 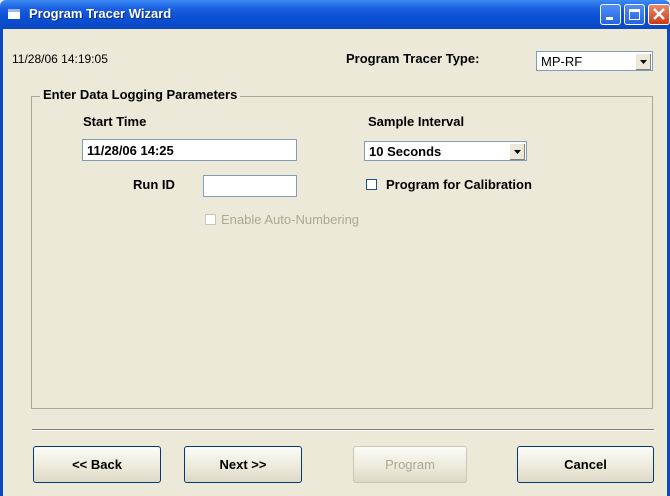 What do you see at coordinates (60, 59) in the screenshot?
I see `timestamp: 11/28/06 14:19:05` at bounding box center [60, 59].